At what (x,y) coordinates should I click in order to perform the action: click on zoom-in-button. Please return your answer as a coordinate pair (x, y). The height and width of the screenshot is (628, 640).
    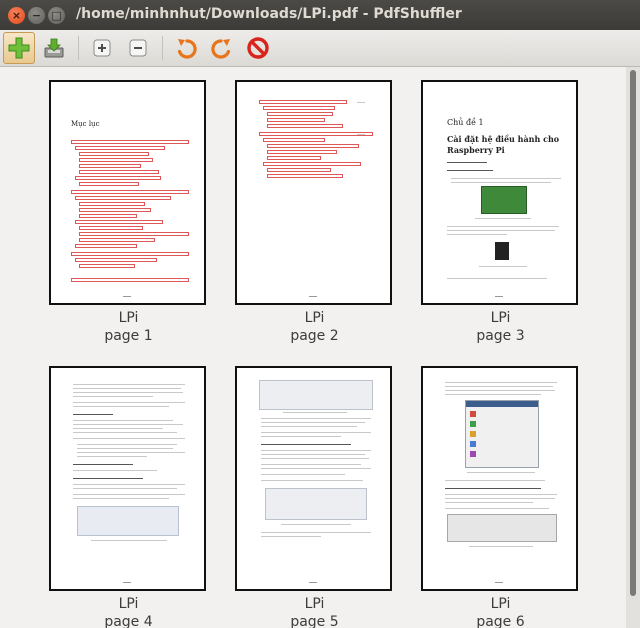
    Looking at the image, I should click on (102, 48).